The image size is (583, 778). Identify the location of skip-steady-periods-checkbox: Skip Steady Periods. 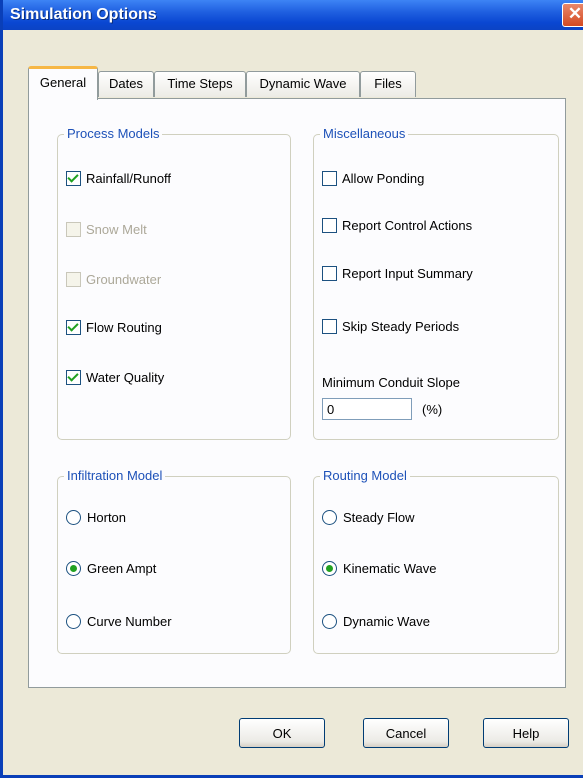
(390, 328).